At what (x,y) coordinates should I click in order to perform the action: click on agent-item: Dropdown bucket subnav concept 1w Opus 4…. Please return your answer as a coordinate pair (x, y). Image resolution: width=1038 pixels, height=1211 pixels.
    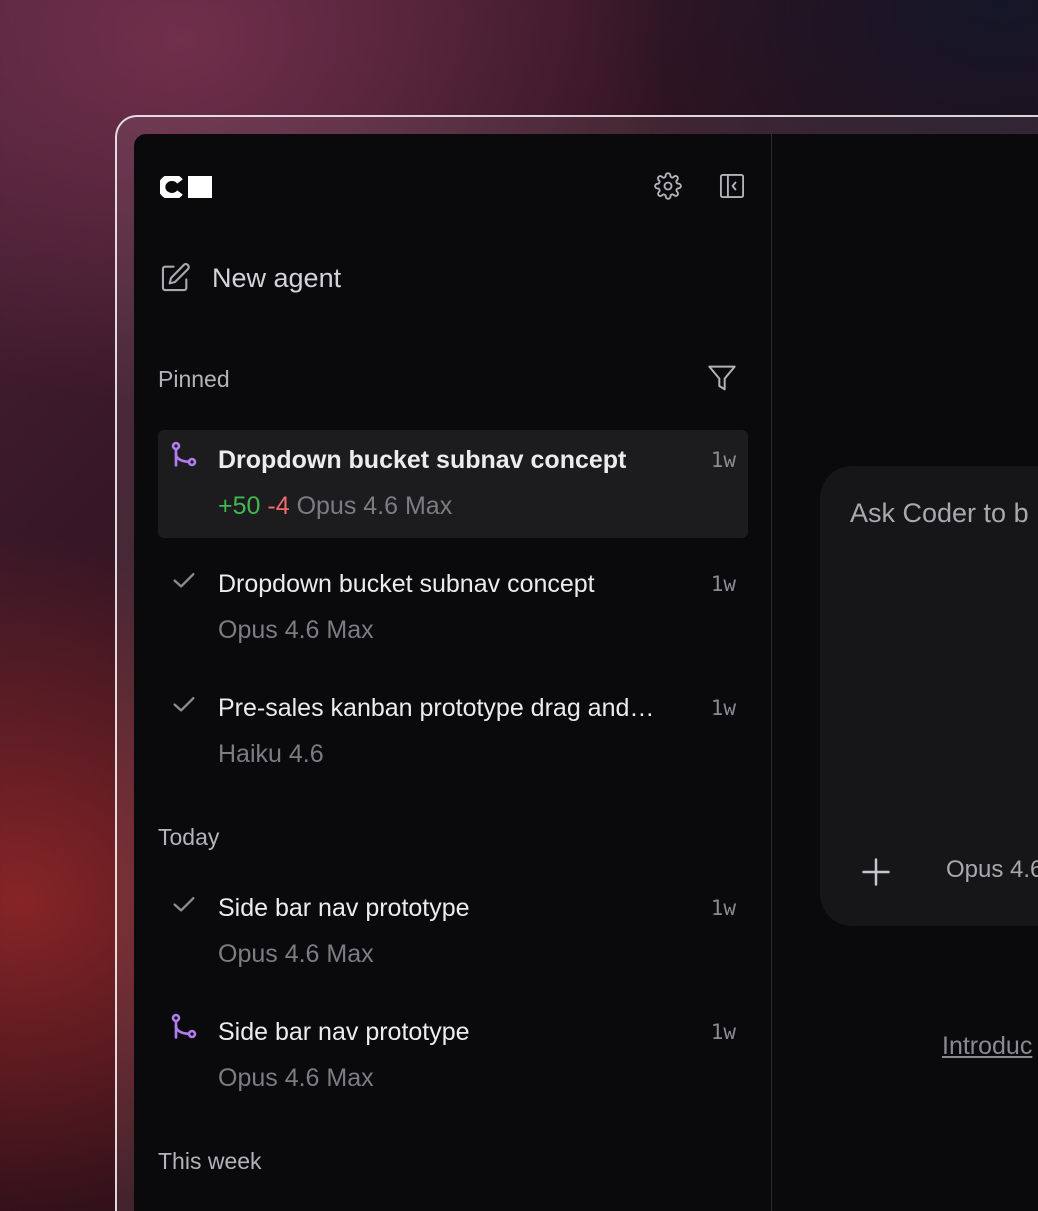
    Looking at the image, I should click on (453, 608).